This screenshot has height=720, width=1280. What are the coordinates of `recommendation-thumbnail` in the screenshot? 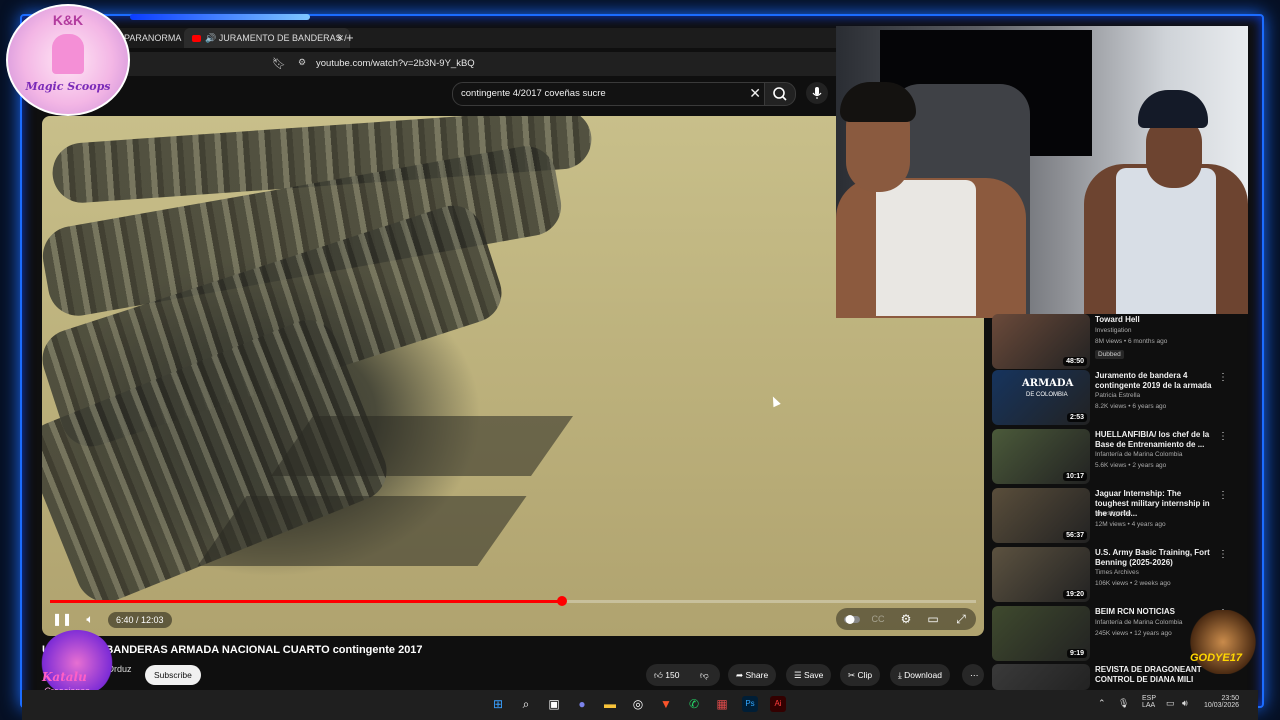 It's located at (1041, 677).